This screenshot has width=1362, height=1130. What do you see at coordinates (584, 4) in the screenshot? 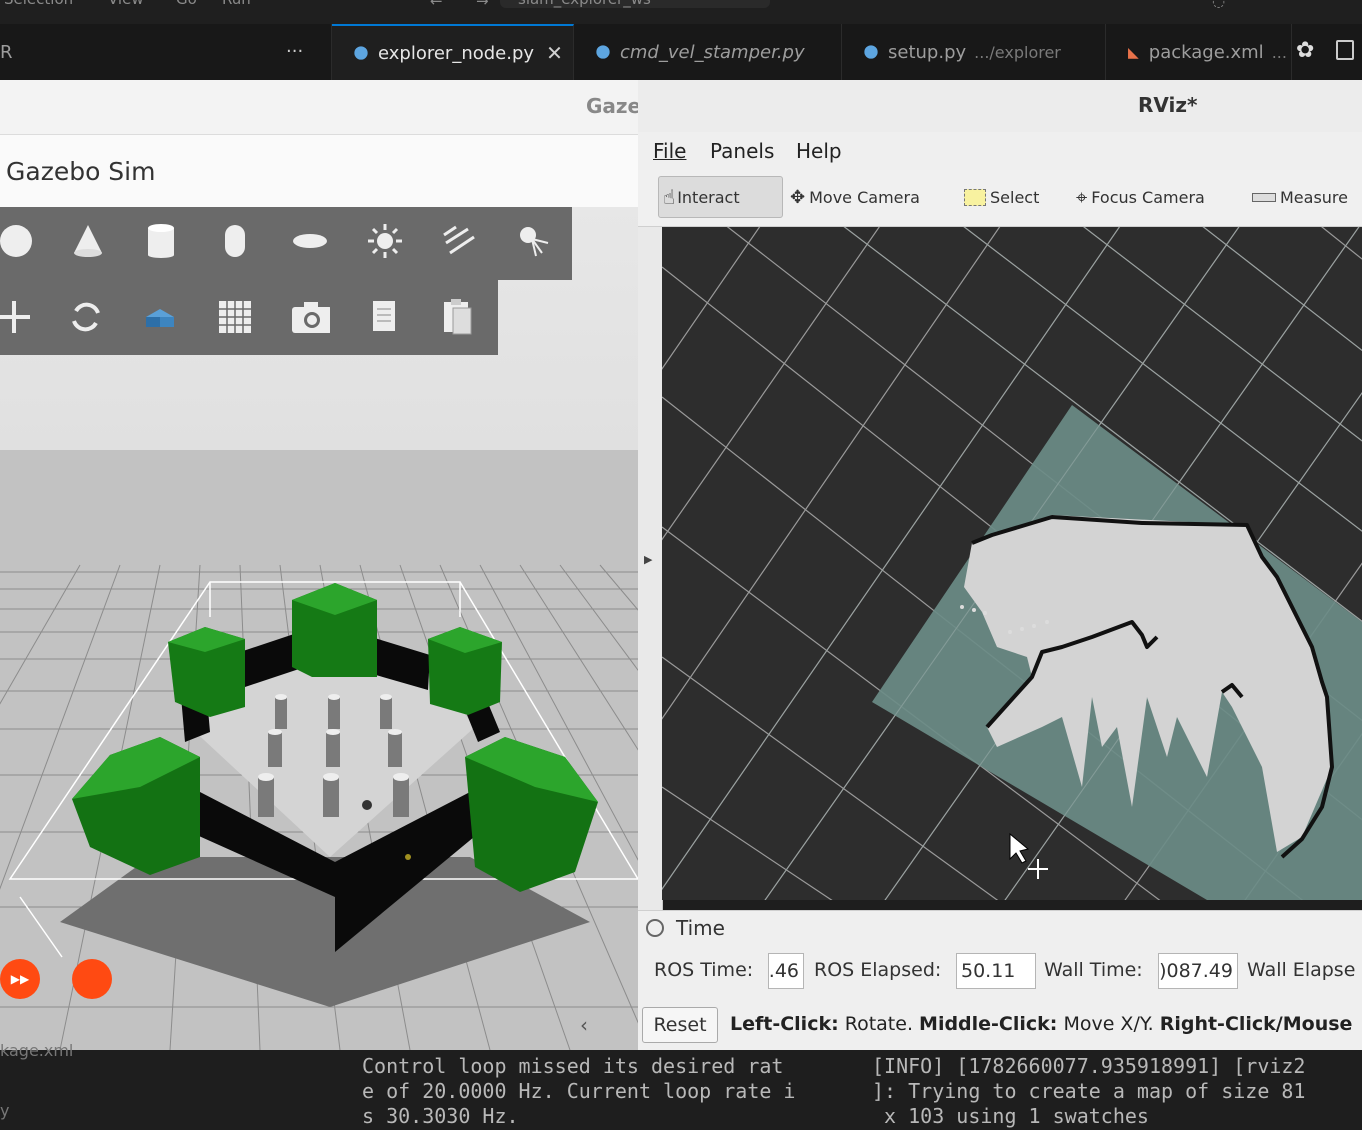
I see `workspace-title: slam_explorer_ws` at bounding box center [584, 4].